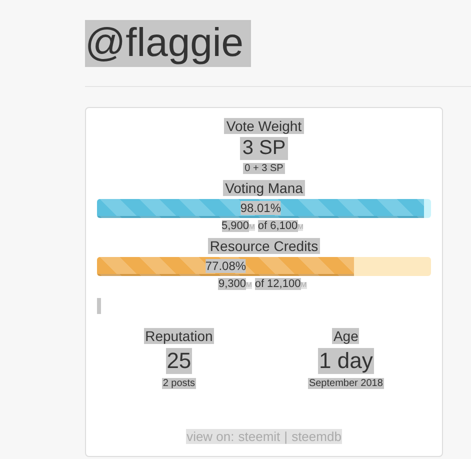  Describe the element at coordinates (179, 361) in the screenshot. I see `stat-value: 25` at that location.